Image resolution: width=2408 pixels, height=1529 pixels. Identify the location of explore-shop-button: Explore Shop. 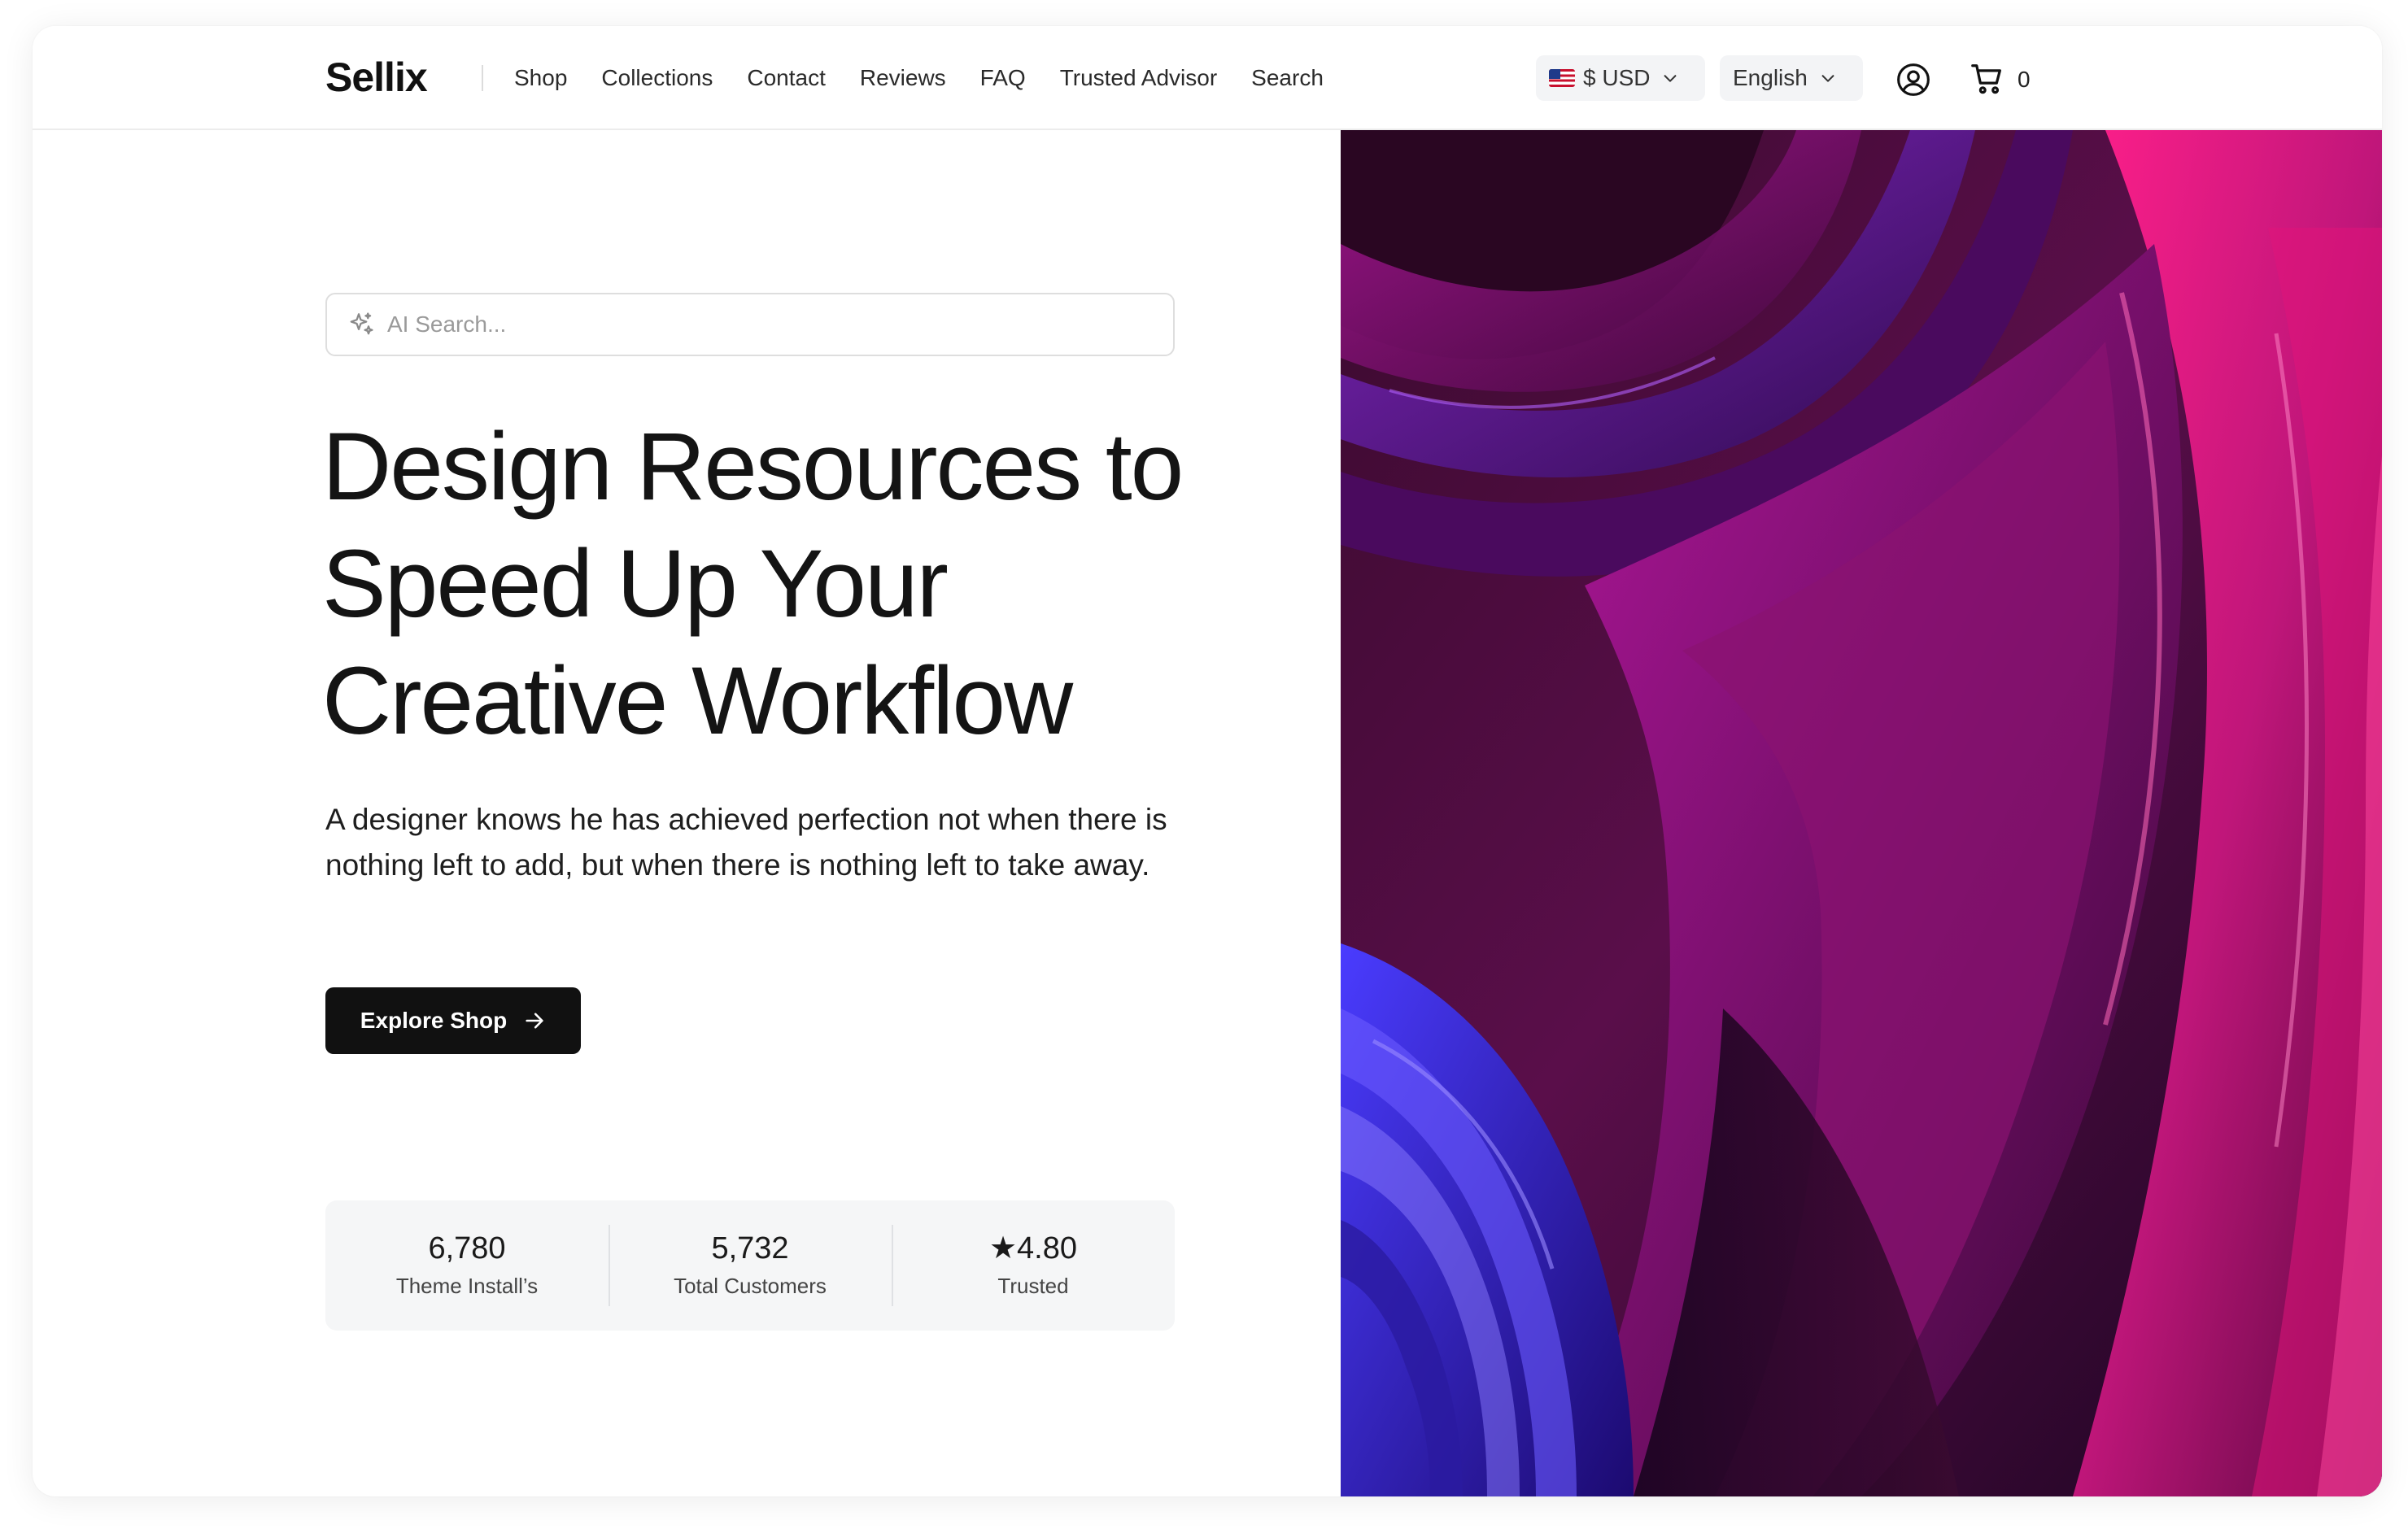
(453, 1020).